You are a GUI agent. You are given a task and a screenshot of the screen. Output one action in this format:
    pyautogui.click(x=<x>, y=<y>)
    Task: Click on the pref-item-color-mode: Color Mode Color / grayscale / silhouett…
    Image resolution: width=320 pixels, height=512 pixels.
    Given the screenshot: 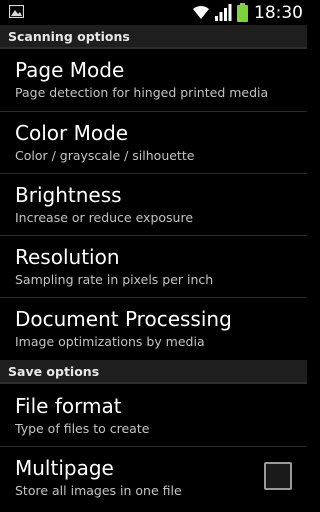 What is the action you would take?
    pyautogui.click(x=153, y=143)
    